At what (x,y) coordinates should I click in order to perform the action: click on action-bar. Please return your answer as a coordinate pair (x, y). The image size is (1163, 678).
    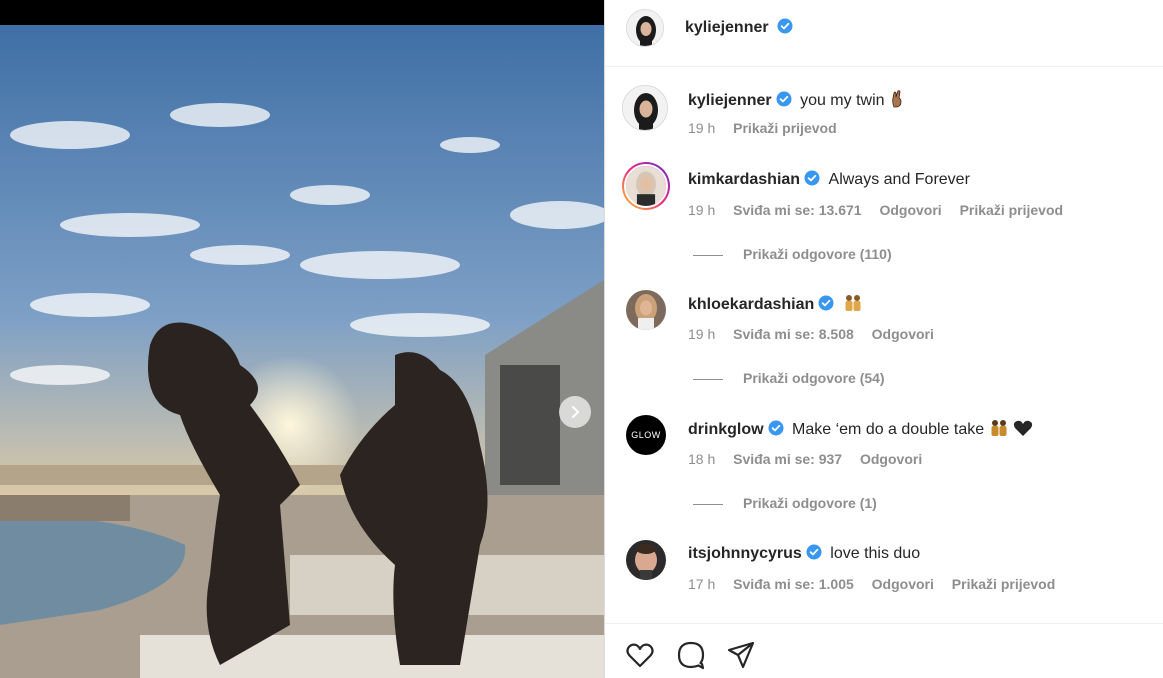
    Looking at the image, I should click on (884, 650).